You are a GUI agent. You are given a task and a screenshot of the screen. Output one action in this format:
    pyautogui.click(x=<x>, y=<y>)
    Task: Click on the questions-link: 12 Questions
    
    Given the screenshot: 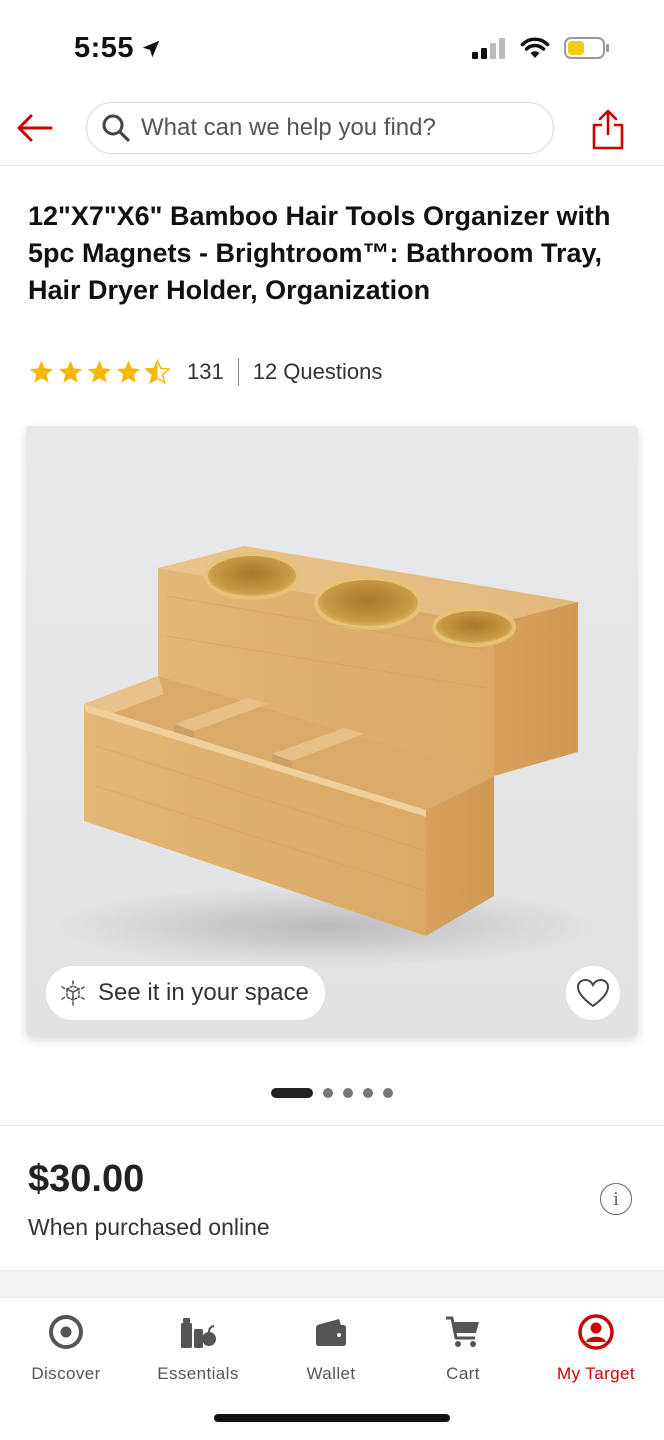 What is the action you would take?
    pyautogui.click(x=318, y=372)
    